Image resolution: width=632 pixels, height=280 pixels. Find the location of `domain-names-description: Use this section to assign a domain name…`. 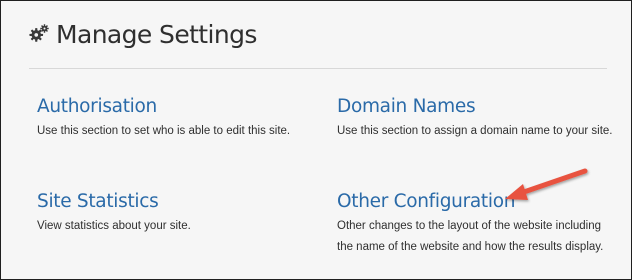

domain-names-description: Use this section to assign a domain name… is located at coordinates (475, 131).